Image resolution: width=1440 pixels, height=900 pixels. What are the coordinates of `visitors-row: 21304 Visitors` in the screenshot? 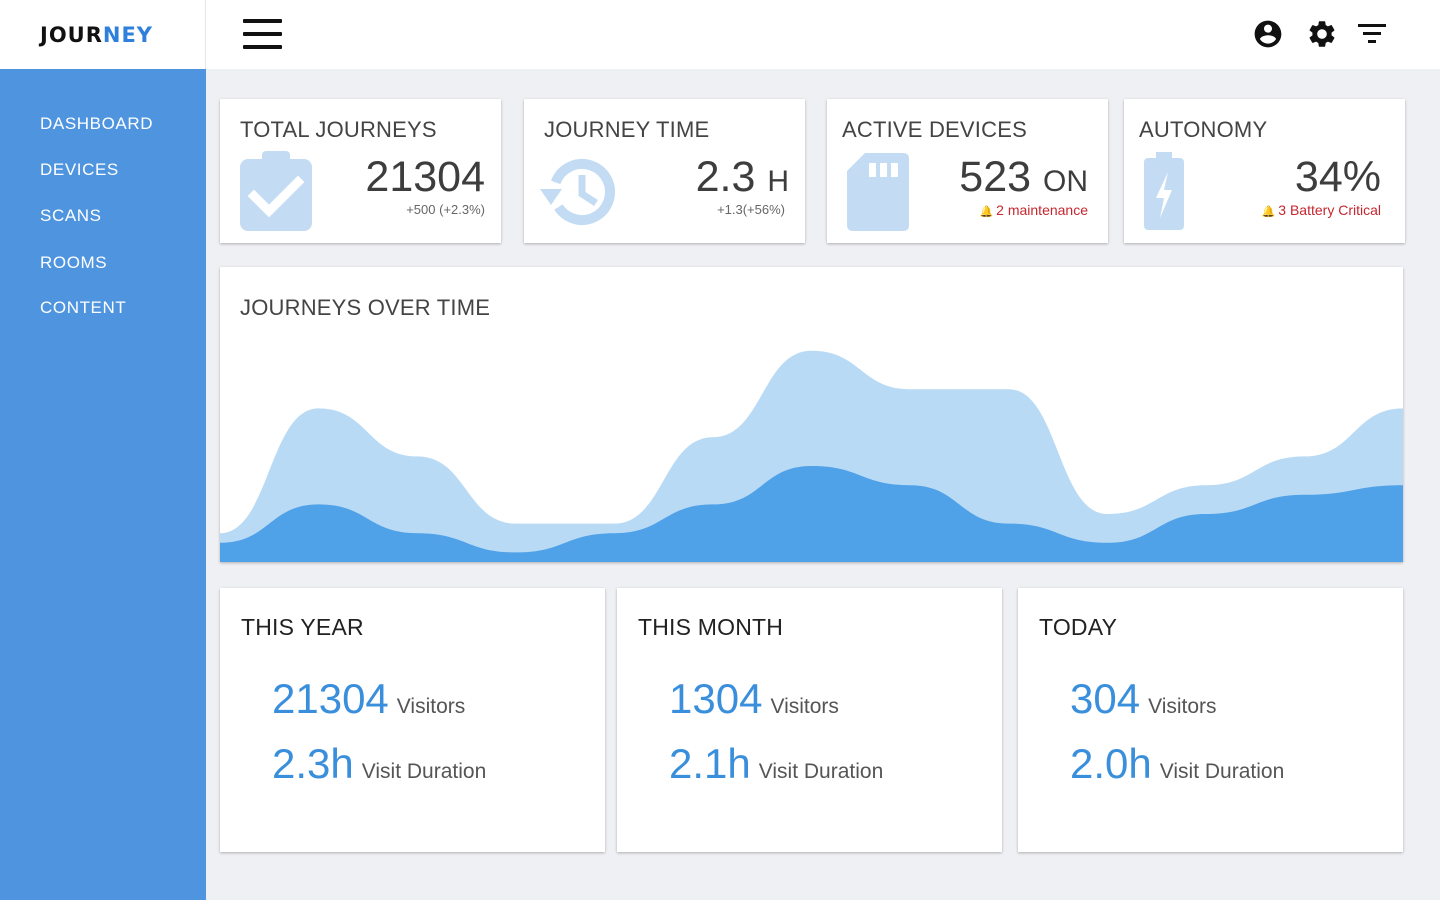 It's located at (368, 699).